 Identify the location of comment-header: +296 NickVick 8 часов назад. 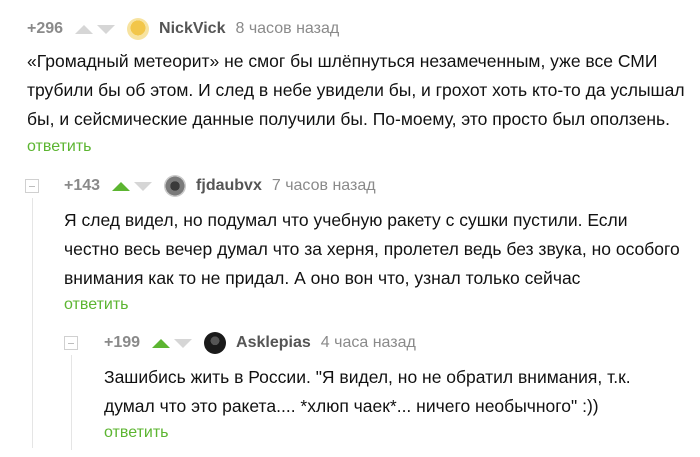
(183, 29).